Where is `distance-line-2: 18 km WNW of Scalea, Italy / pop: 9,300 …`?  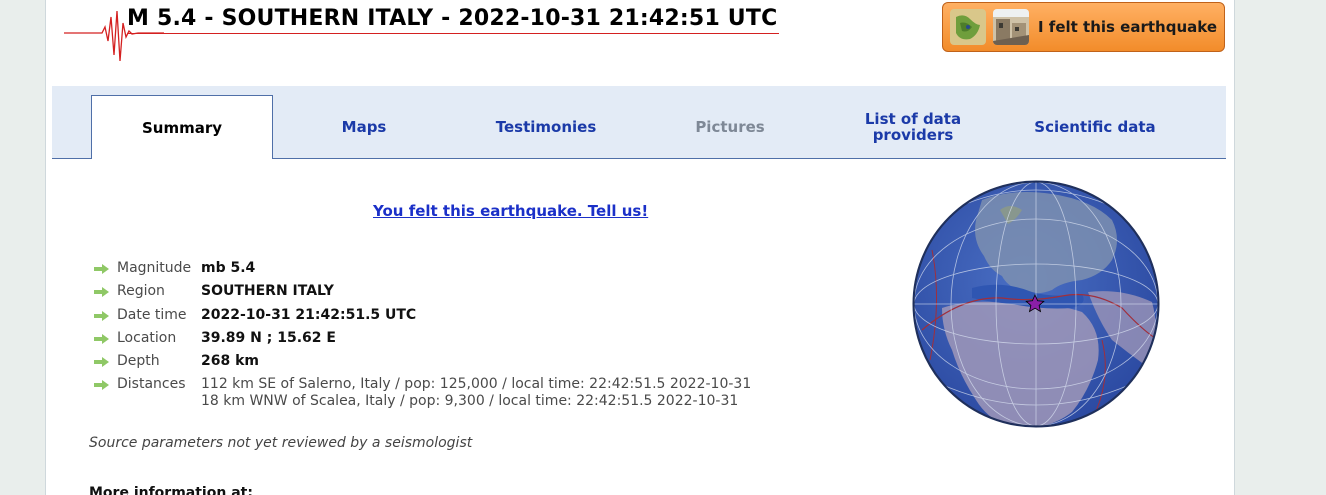 distance-line-2: 18 km WNW of Scalea, Italy / pop: 9,300 … is located at coordinates (470, 401).